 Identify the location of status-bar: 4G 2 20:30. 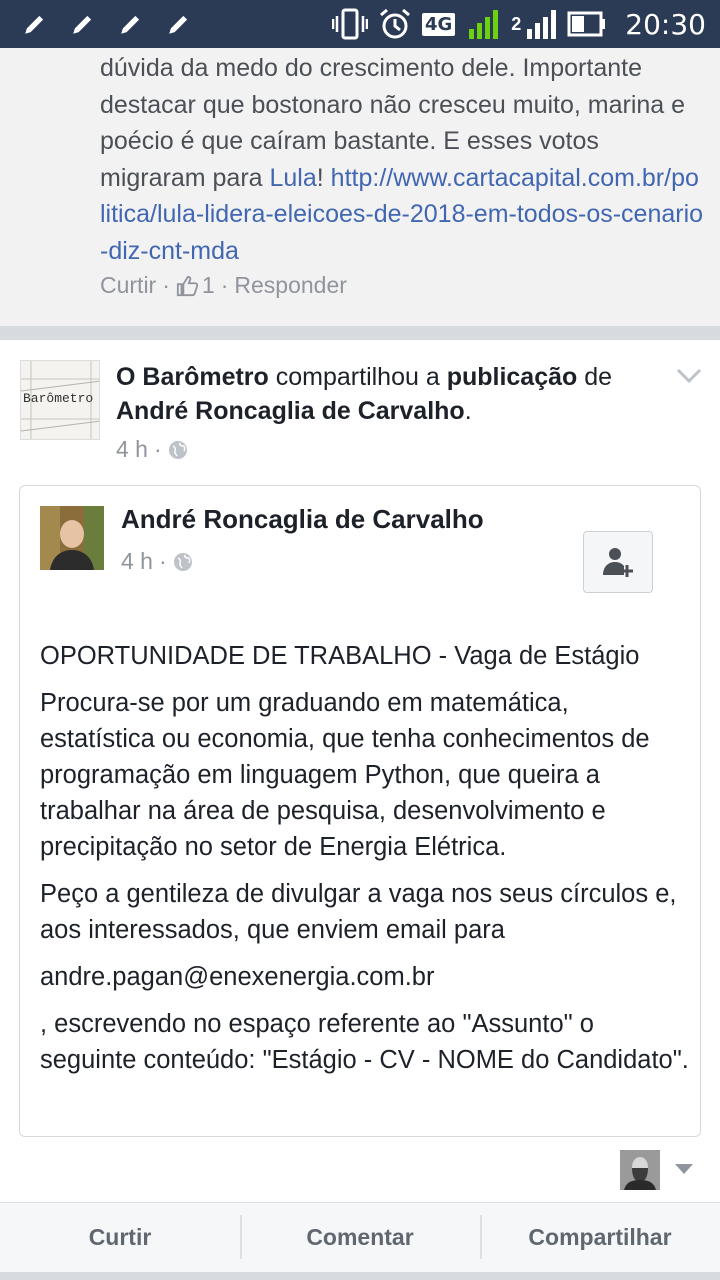
(360, 24).